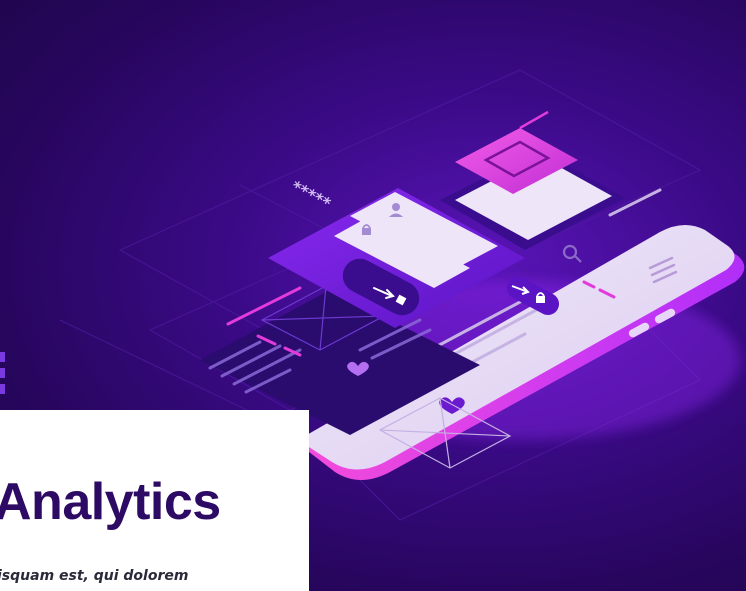 The width and height of the screenshot is (746, 591). I want to click on search-icon, so click(572, 253).